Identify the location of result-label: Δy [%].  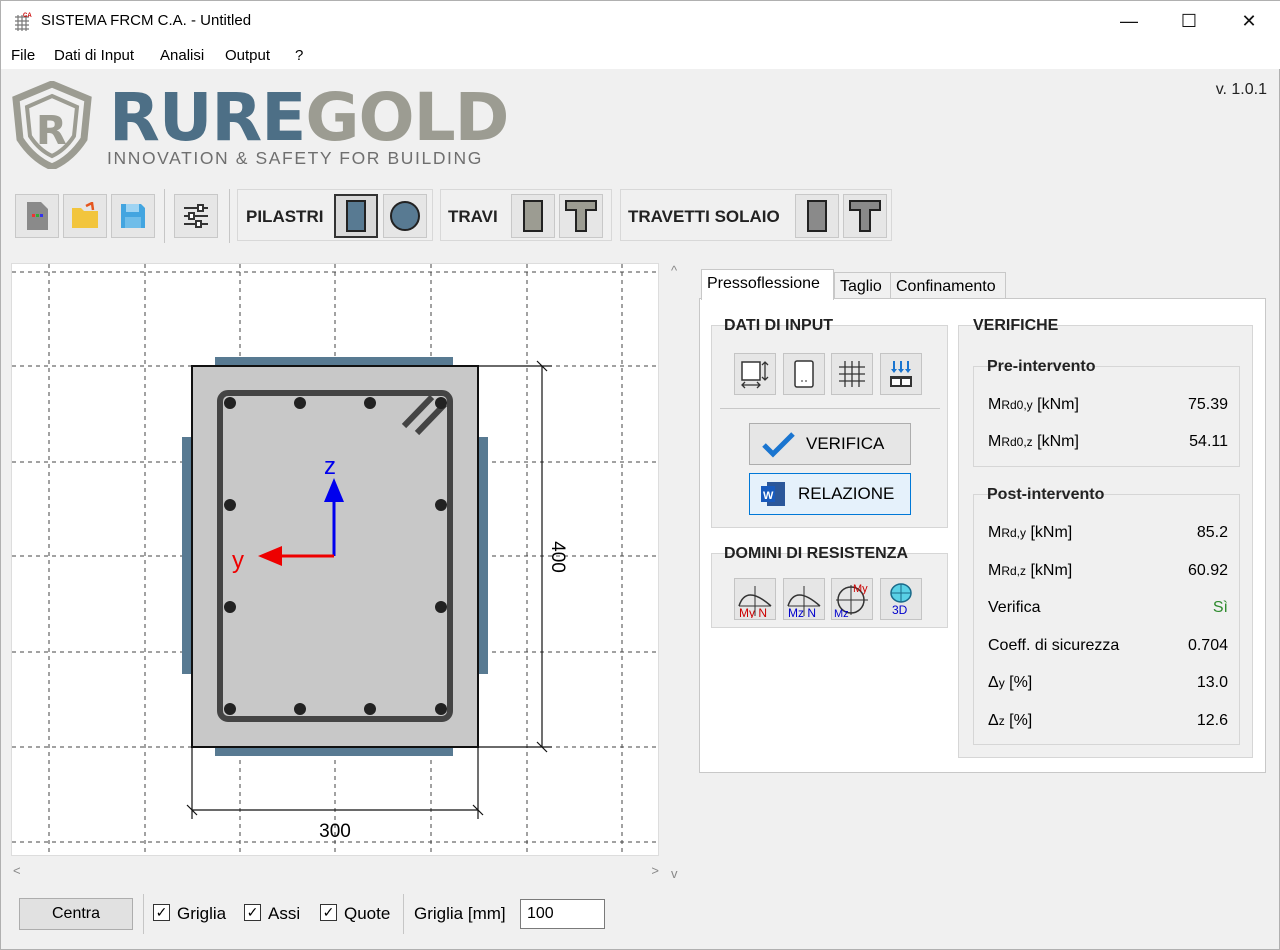
(1010, 682).